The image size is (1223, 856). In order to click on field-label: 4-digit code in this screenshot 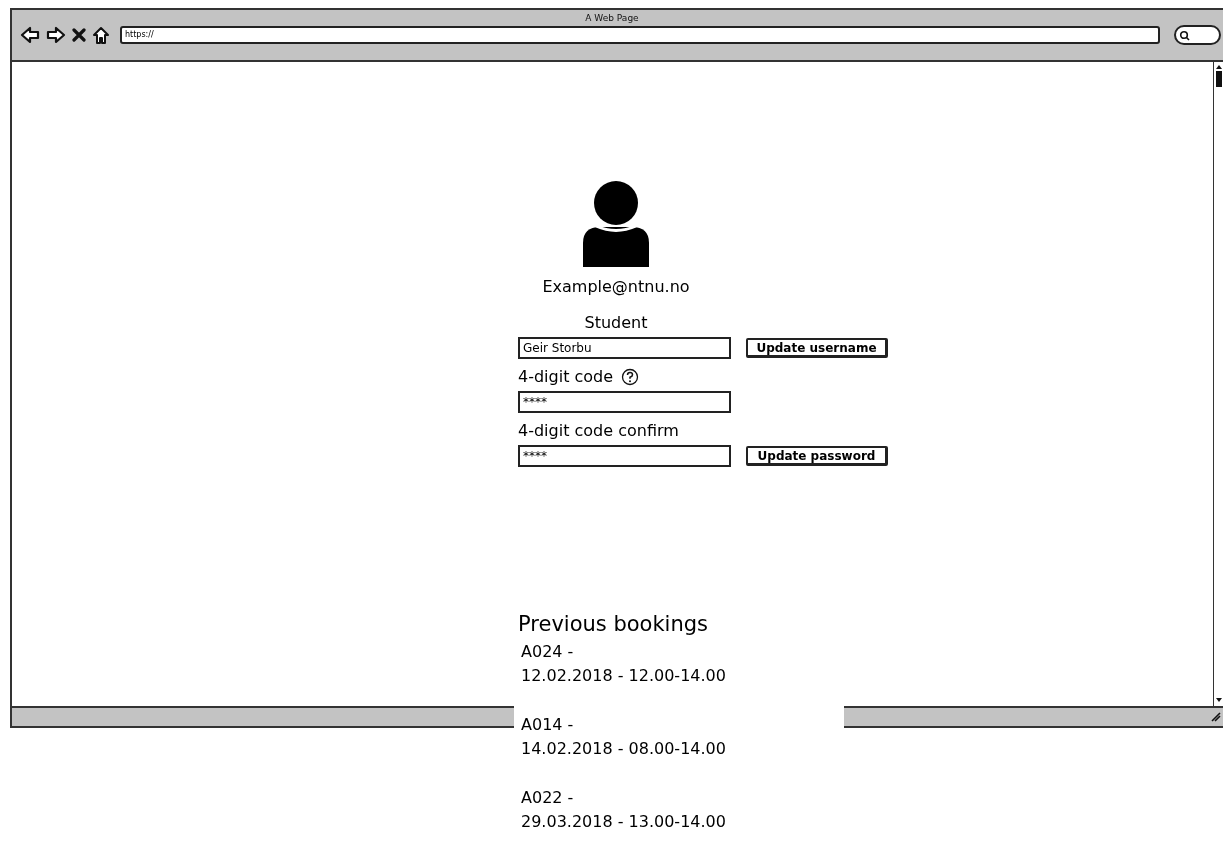, I will do `click(566, 376)`.